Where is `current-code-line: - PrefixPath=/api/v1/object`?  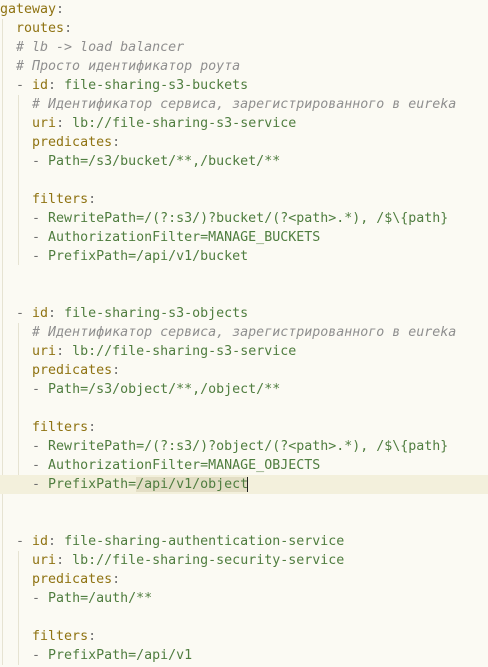
current-code-line: - PrefixPath=/api/v1/object is located at coordinates (244, 484).